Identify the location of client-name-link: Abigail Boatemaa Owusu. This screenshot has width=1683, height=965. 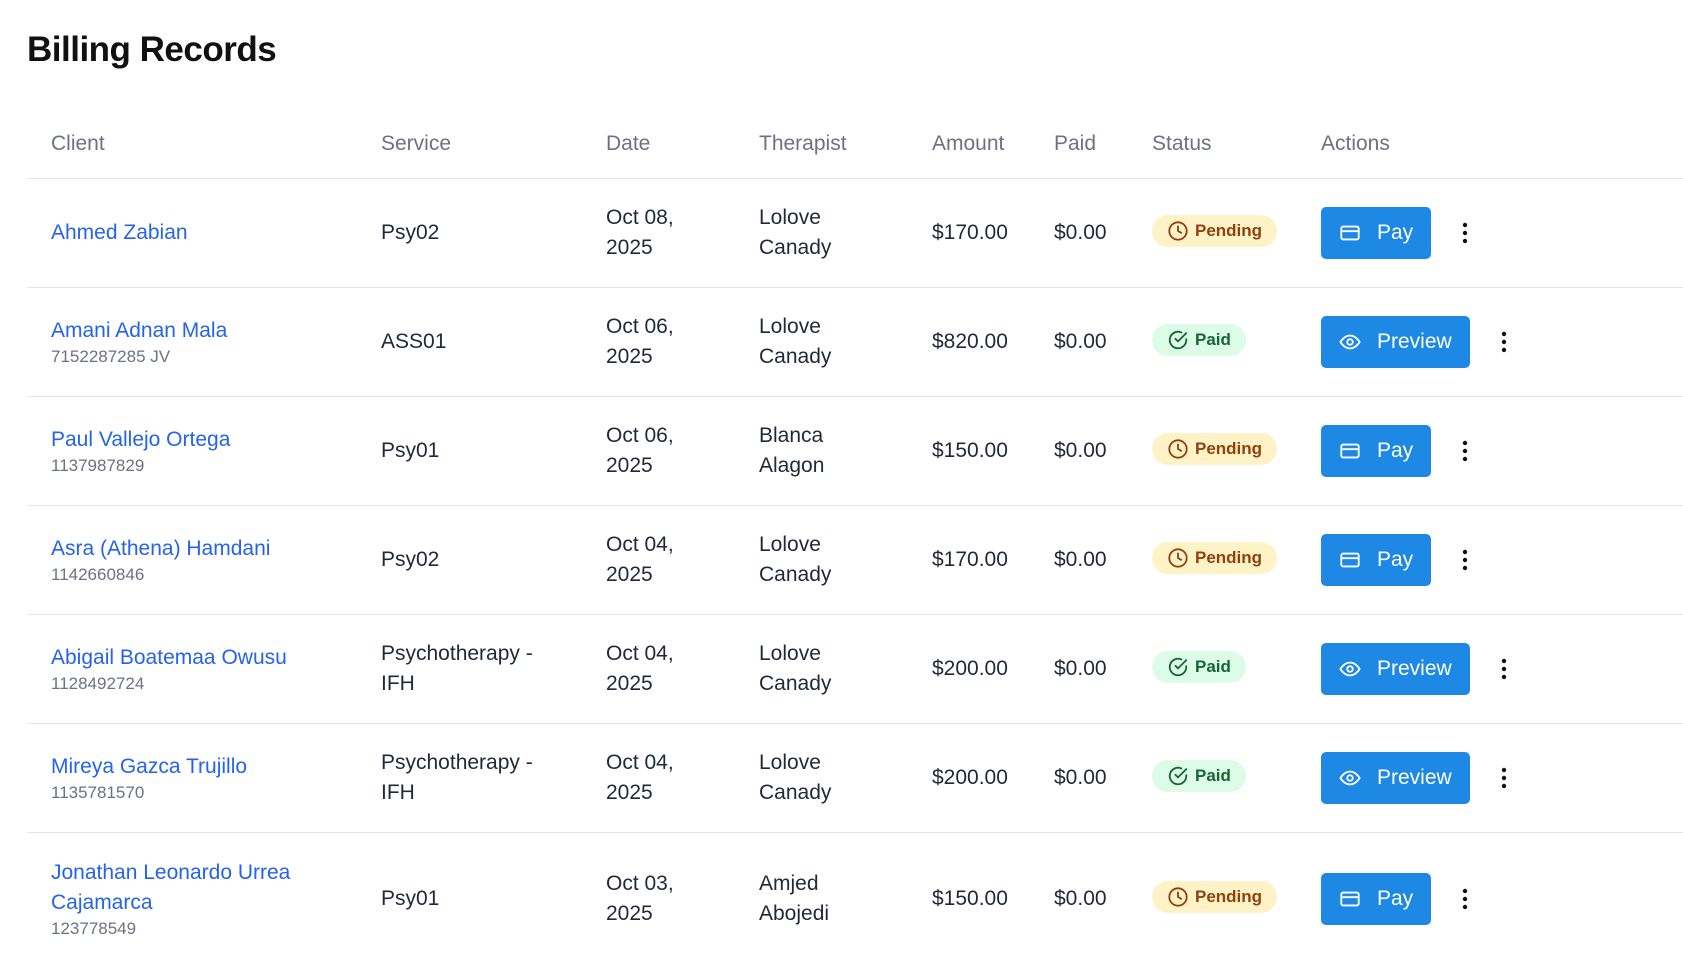
(204, 658).